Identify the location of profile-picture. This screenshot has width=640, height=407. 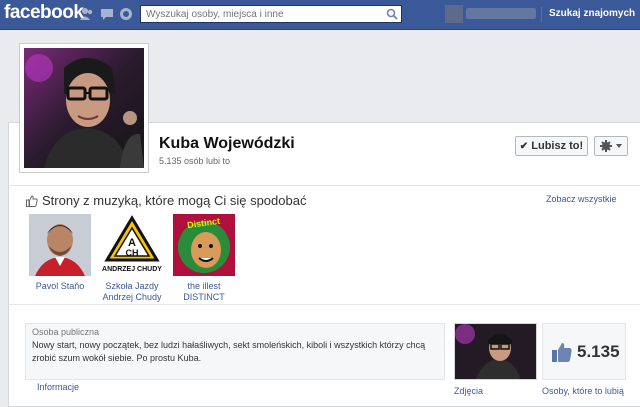
(84, 108).